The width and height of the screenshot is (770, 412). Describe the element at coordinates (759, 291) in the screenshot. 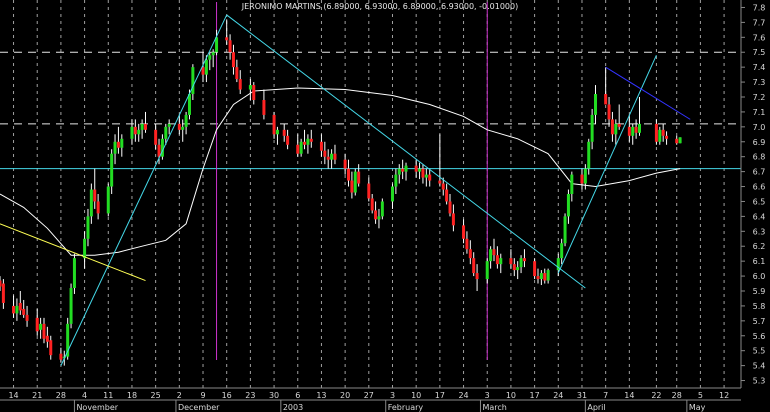

I see `y-tick-label-6: 5.9` at that location.